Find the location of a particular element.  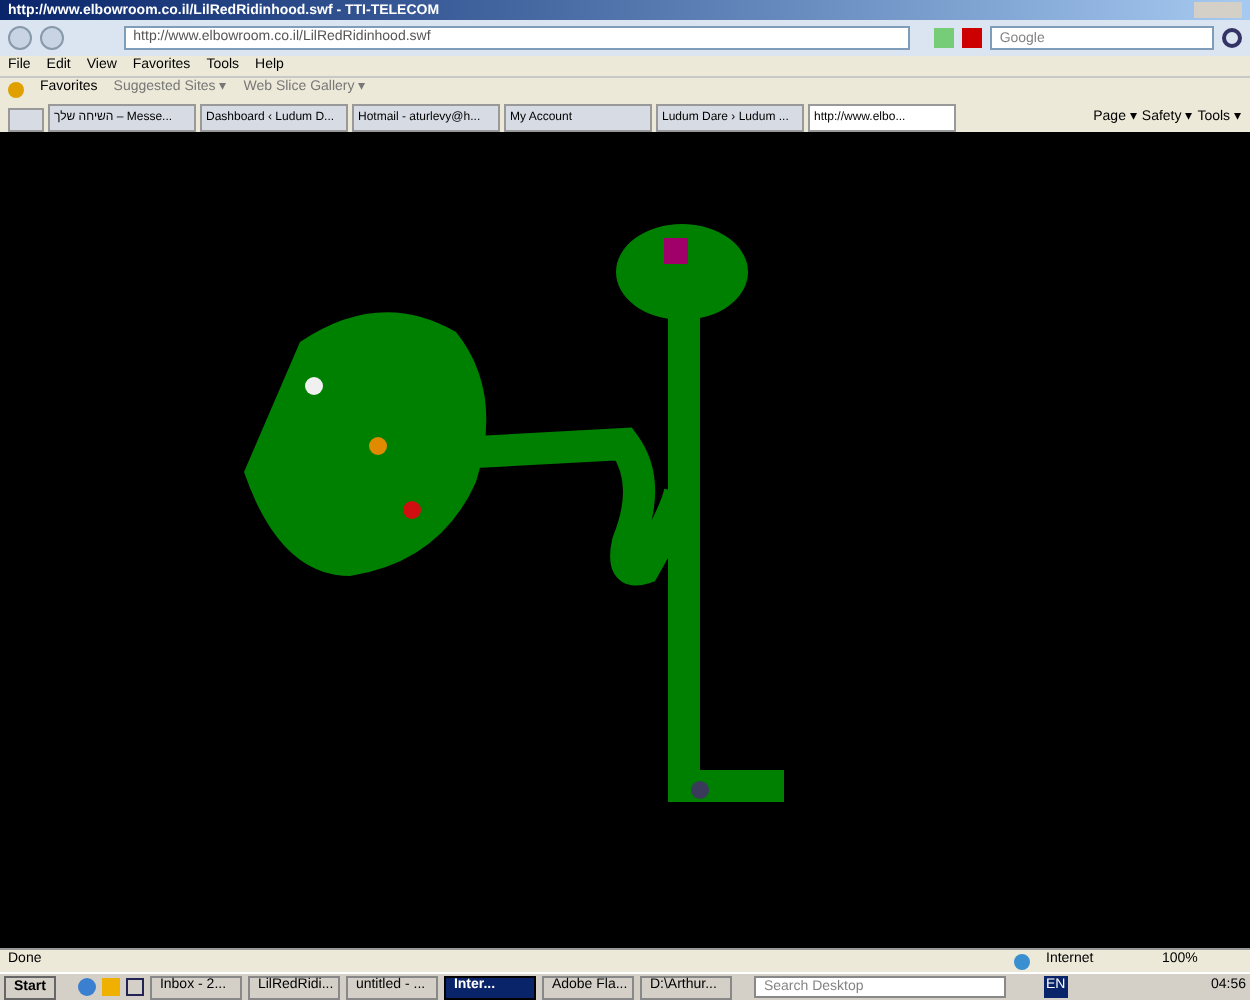

forward-icon is located at coordinates (51, 38).